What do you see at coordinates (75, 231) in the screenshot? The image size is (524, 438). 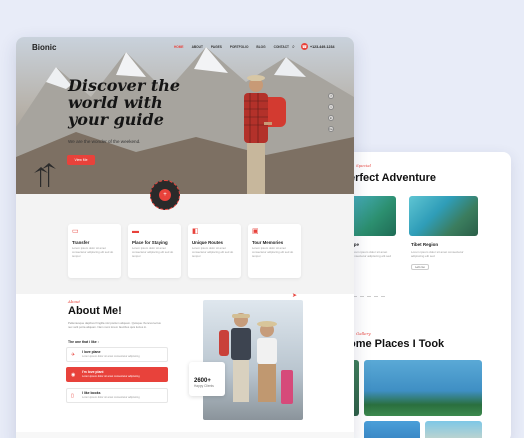 I see `car-icon: ▭` at bounding box center [75, 231].